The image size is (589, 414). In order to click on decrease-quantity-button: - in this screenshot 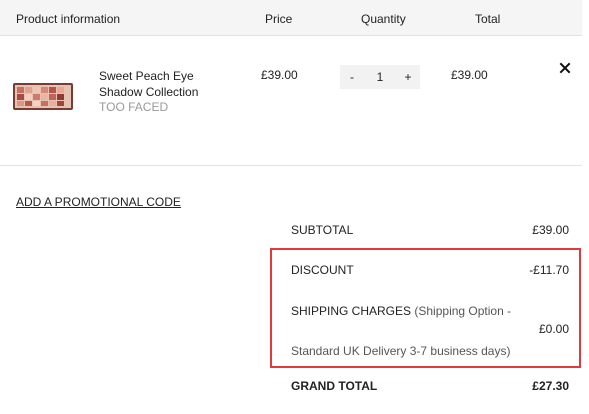, I will do `click(352, 77)`.